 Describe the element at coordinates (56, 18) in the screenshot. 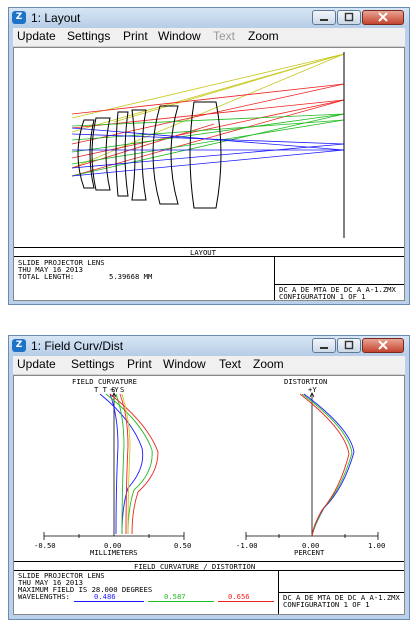

I see `window-title: 1: Layout` at that location.